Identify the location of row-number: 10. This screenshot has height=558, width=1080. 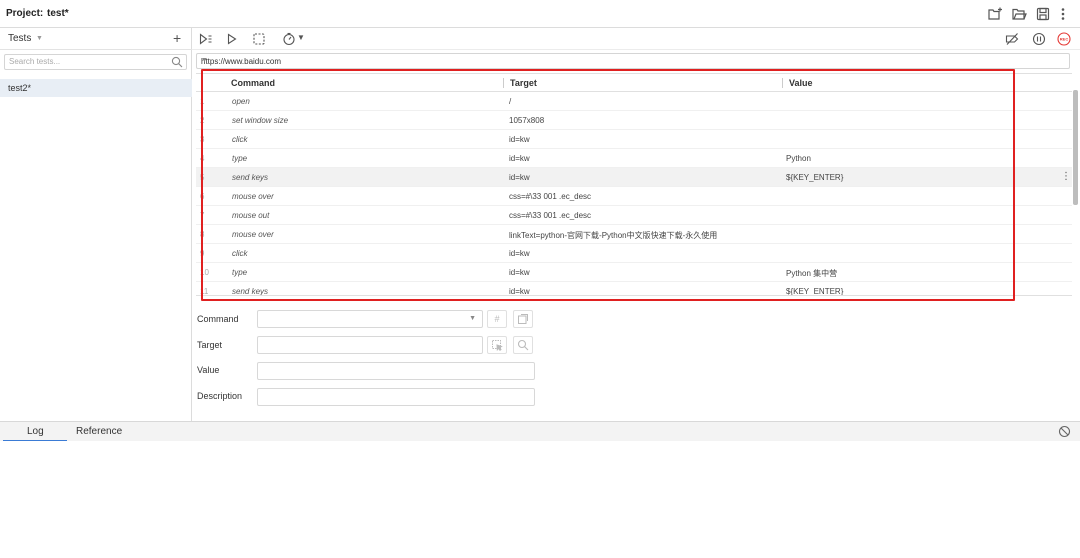
(204, 272).